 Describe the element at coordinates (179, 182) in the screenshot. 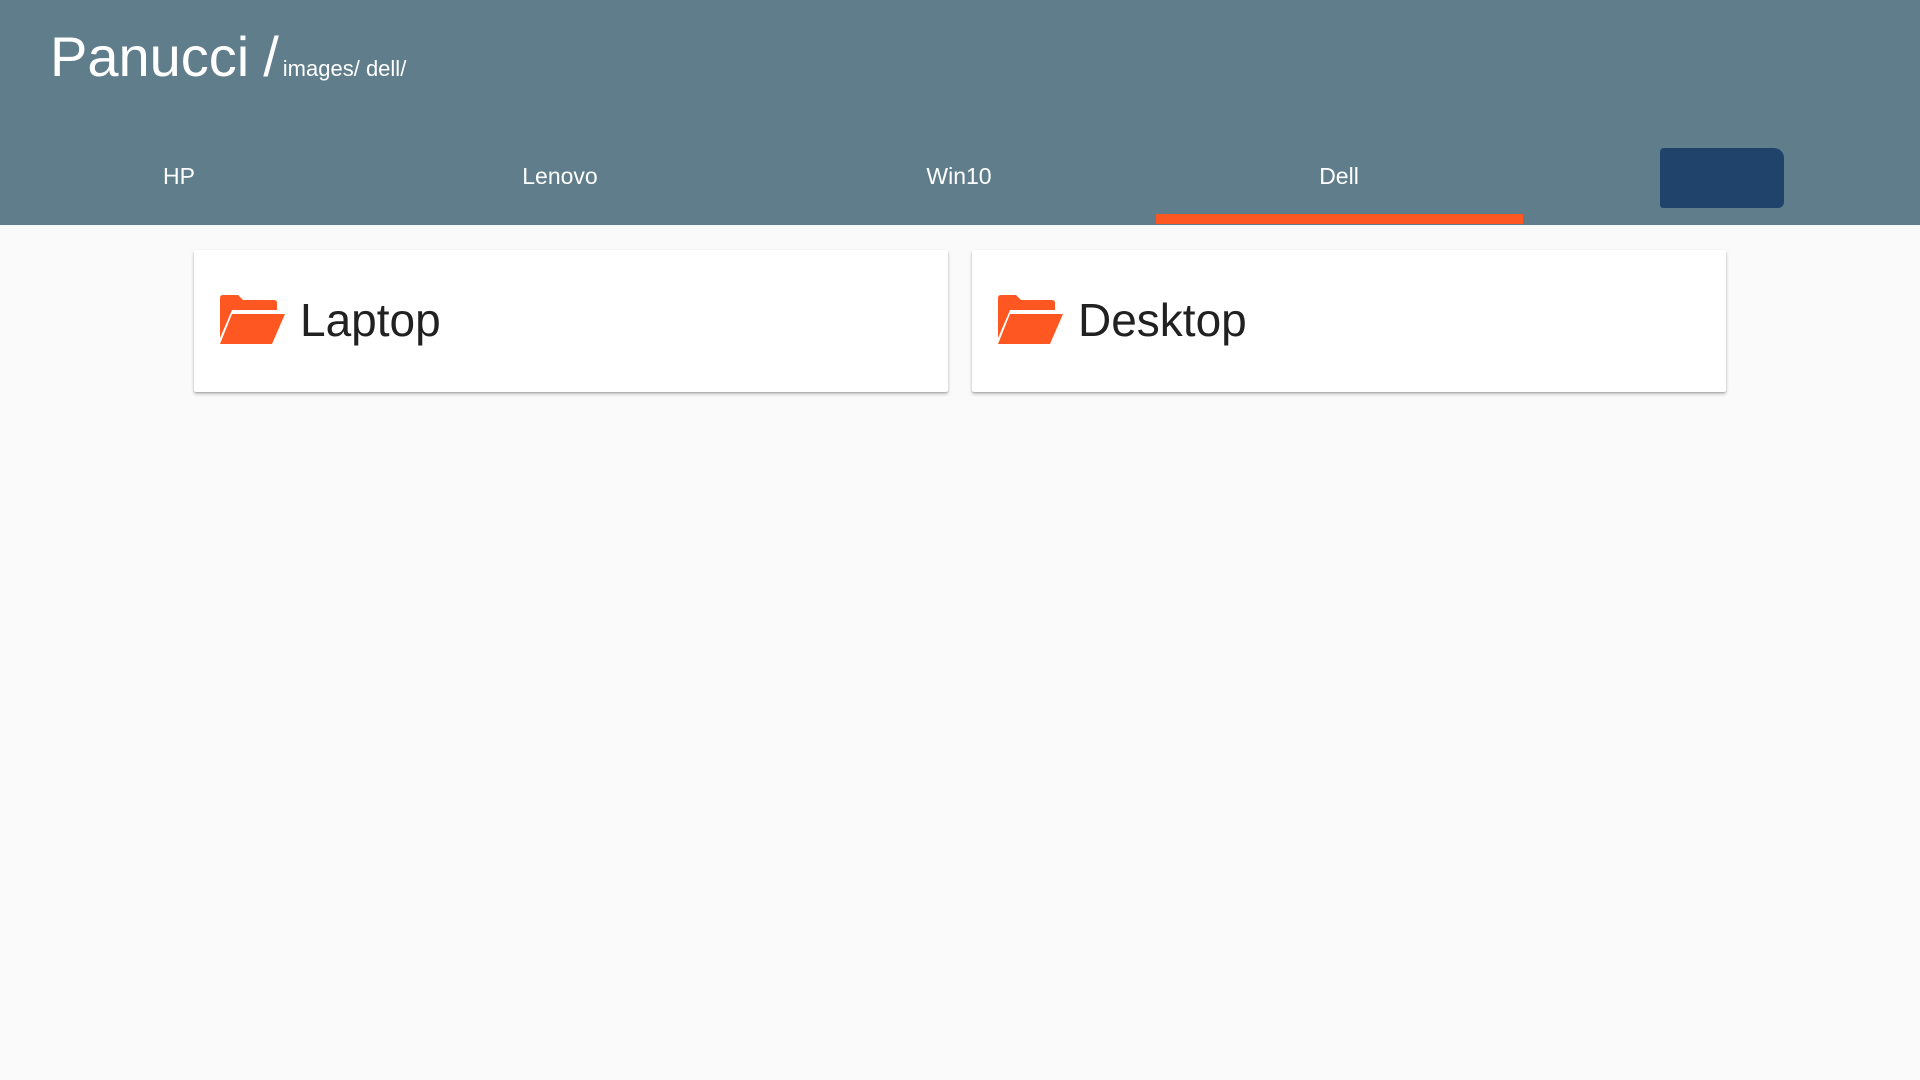

I see `tab-hp: HP` at that location.